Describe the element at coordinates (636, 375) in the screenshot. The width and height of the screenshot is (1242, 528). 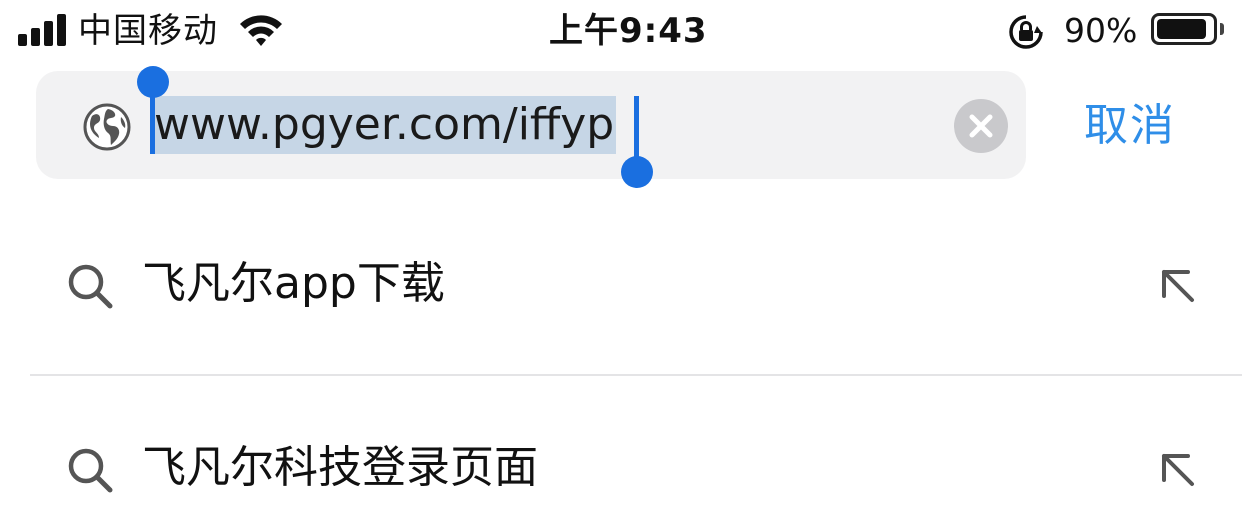
I see `divider` at that location.